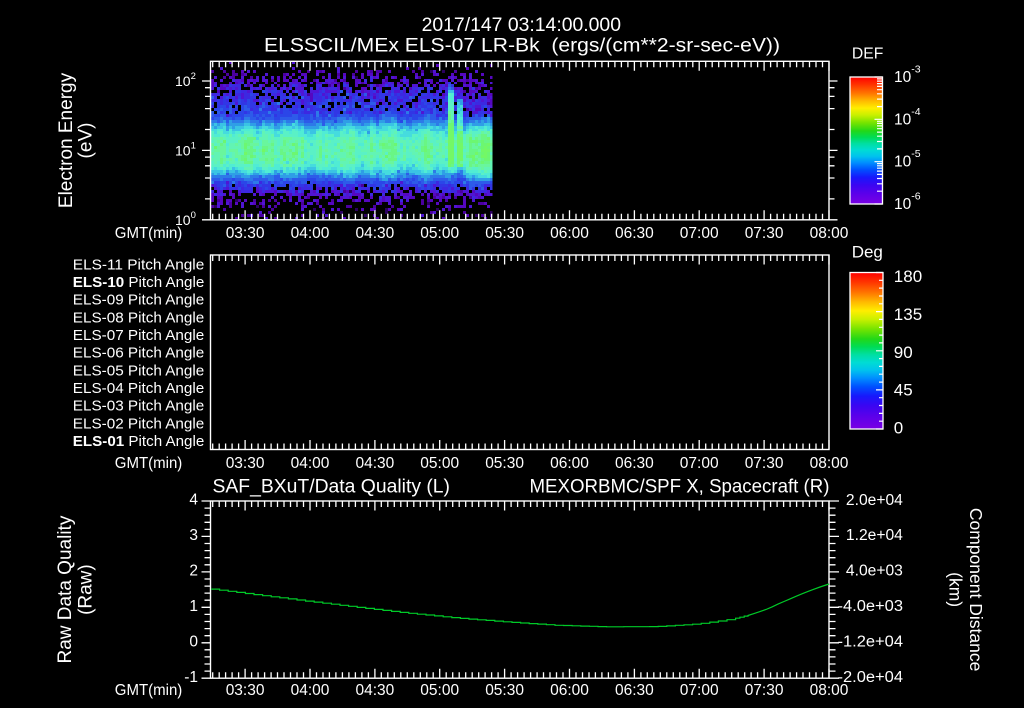 This screenshot has height=708, width=1024. Describe the element at coordinates (185, 80) in the screenshot. I see `svg-text: 102` at that location.